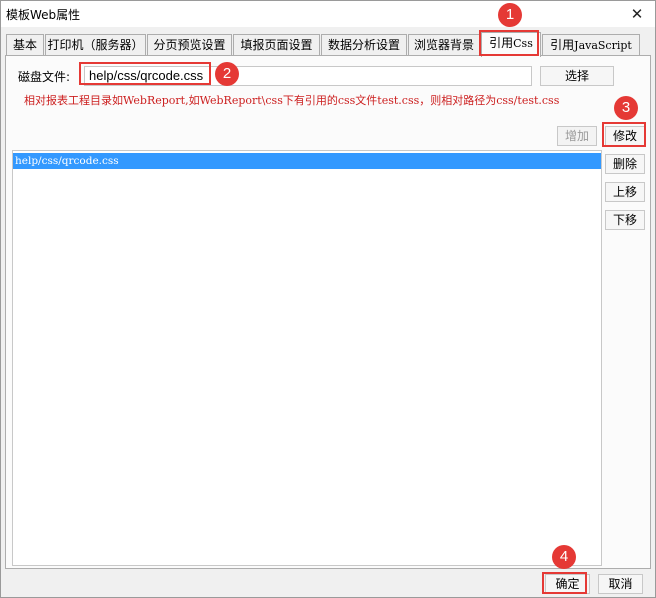  What do you see at coordinates (577, 76) in the screenshot?
I see `select-file-button: 选择` at bounding box center [577, 76].